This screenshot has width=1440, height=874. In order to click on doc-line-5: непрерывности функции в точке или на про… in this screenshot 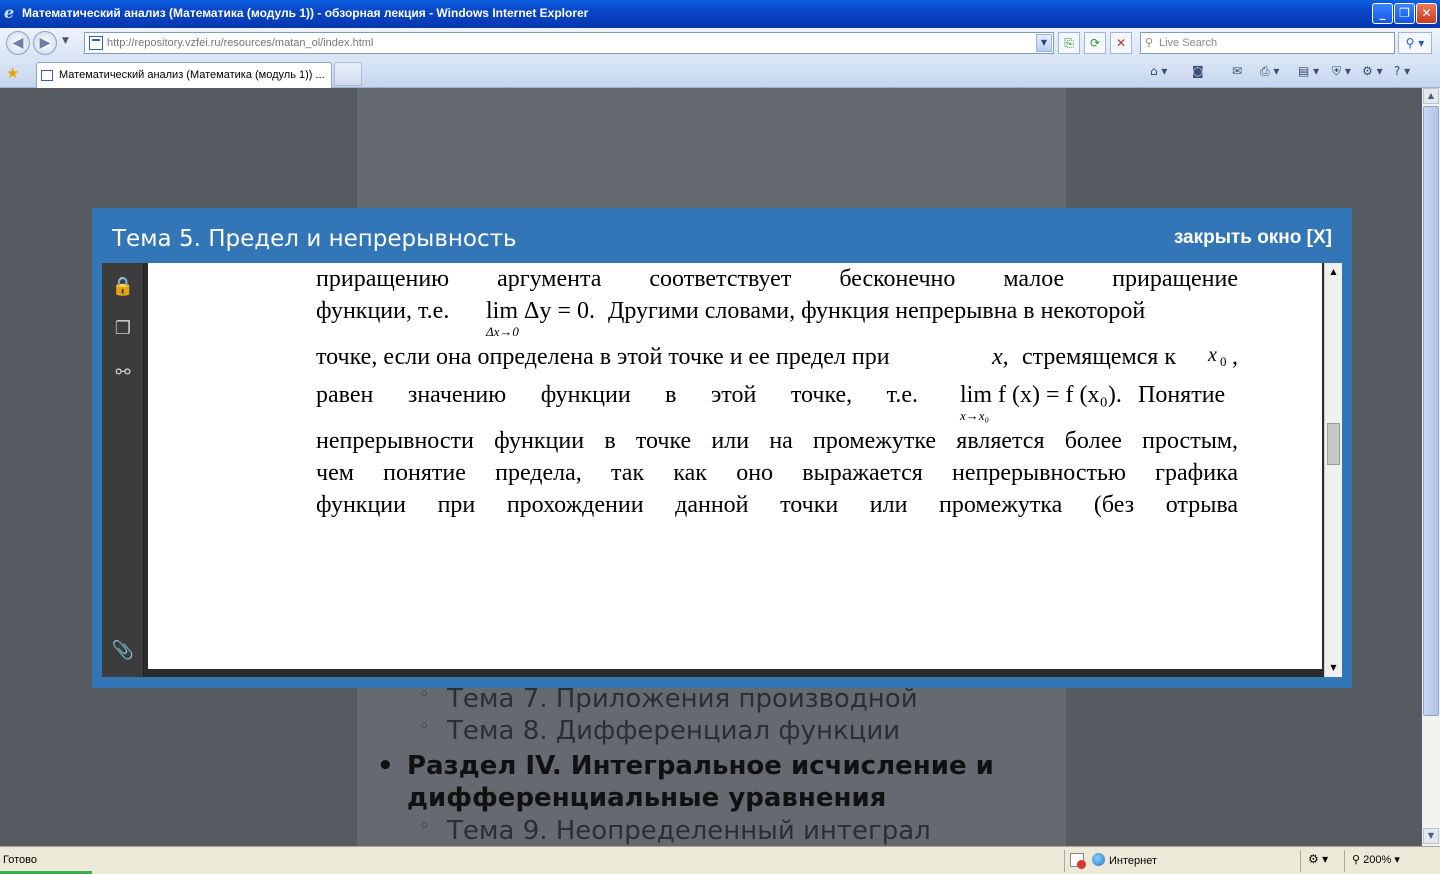, I will do `click(777, 441)`.